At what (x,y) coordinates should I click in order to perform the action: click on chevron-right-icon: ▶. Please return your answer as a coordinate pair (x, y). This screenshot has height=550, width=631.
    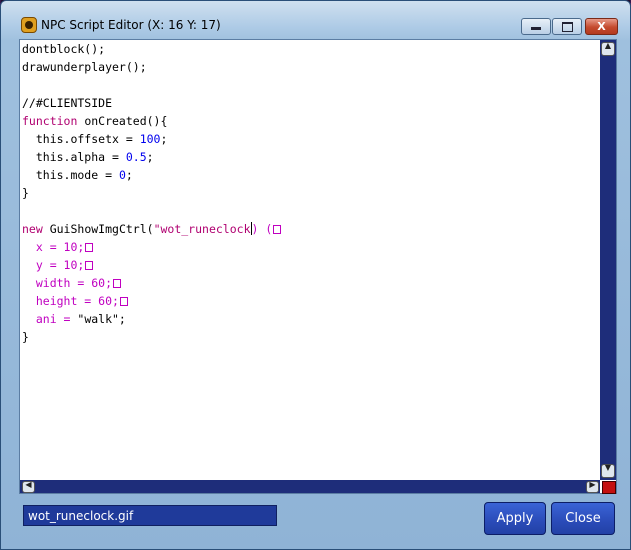
    Looking at the image, I should click on (592, 484).